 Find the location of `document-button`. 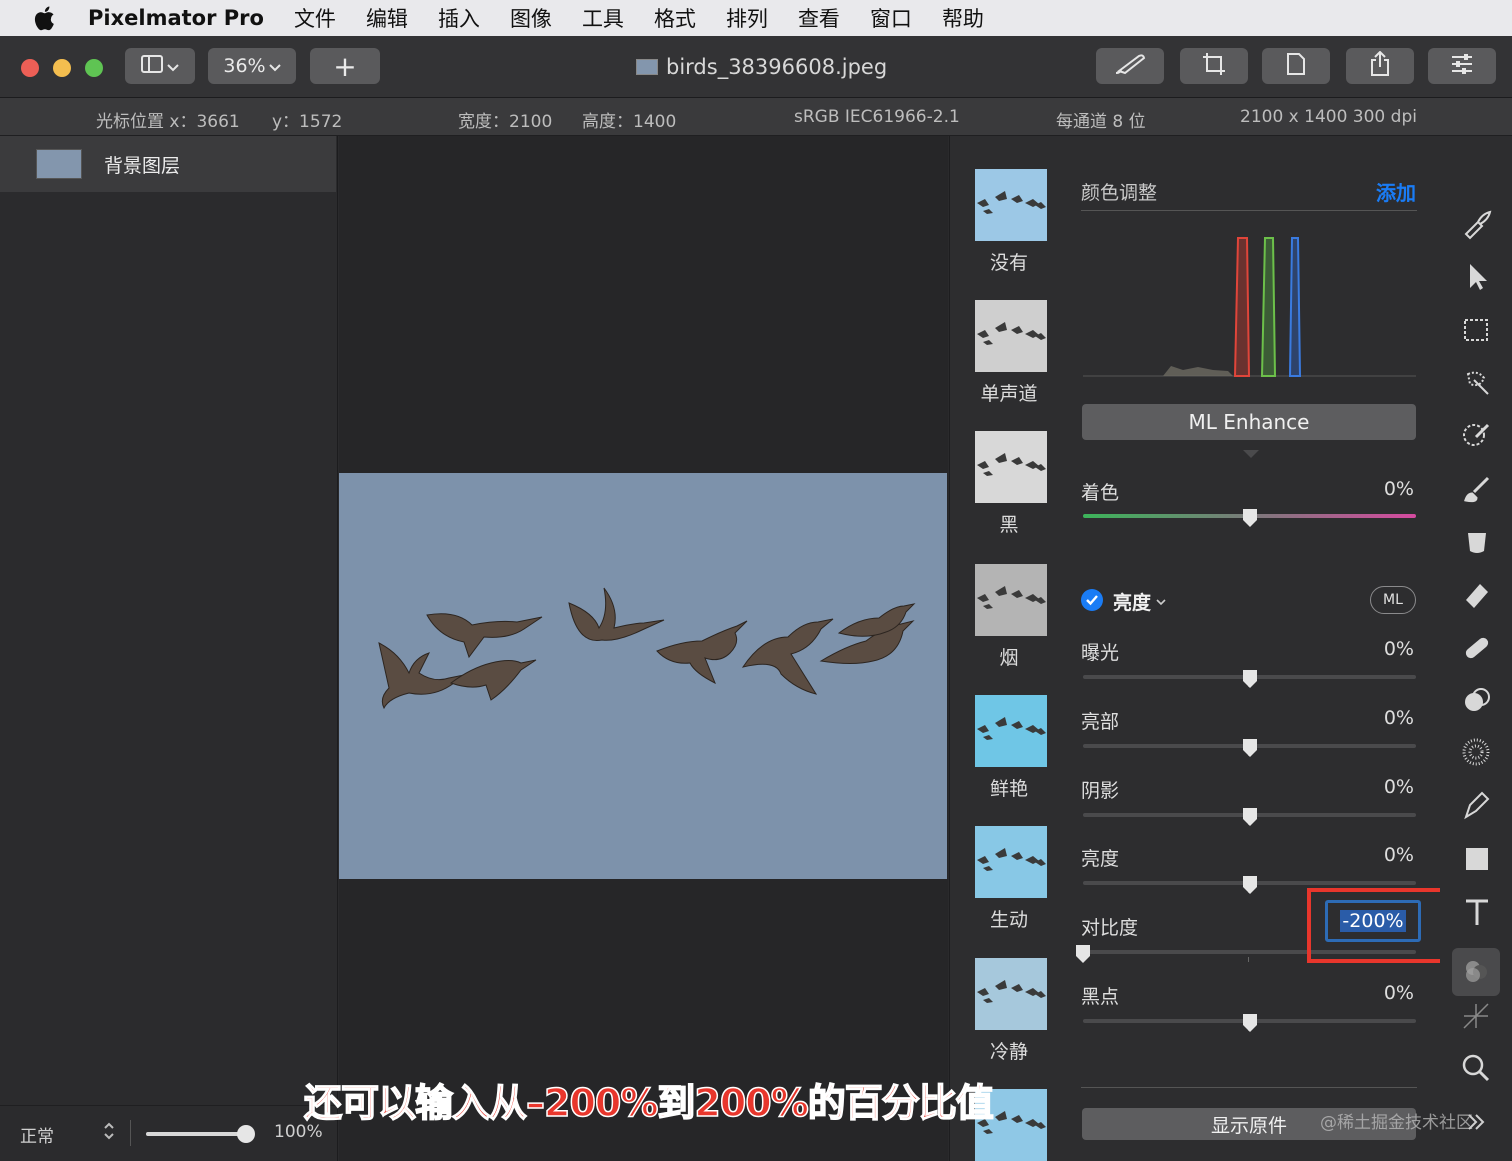

document-button is located at coordinates (1296, 66).